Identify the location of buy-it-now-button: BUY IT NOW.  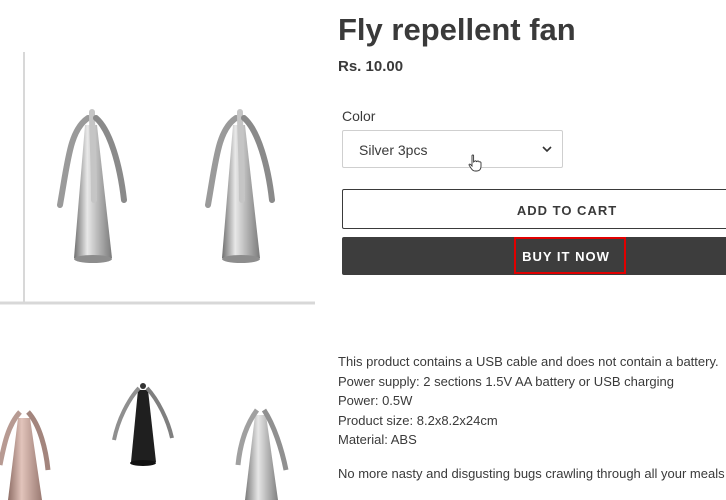
(534, 256).